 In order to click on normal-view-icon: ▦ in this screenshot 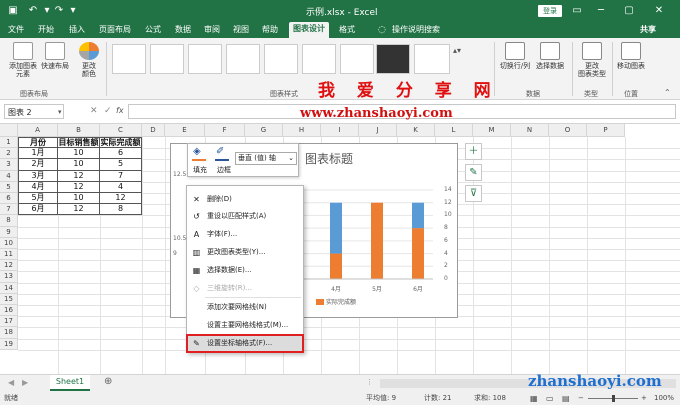, I will do `click(534, 398)`.